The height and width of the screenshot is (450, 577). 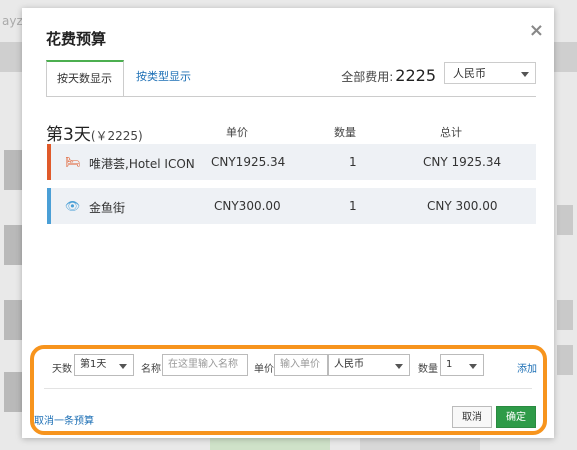 What do you see at coordinates (68, 135) in the screenshot?
I see `day-label: 第3天` at bounding box center [68, 135].